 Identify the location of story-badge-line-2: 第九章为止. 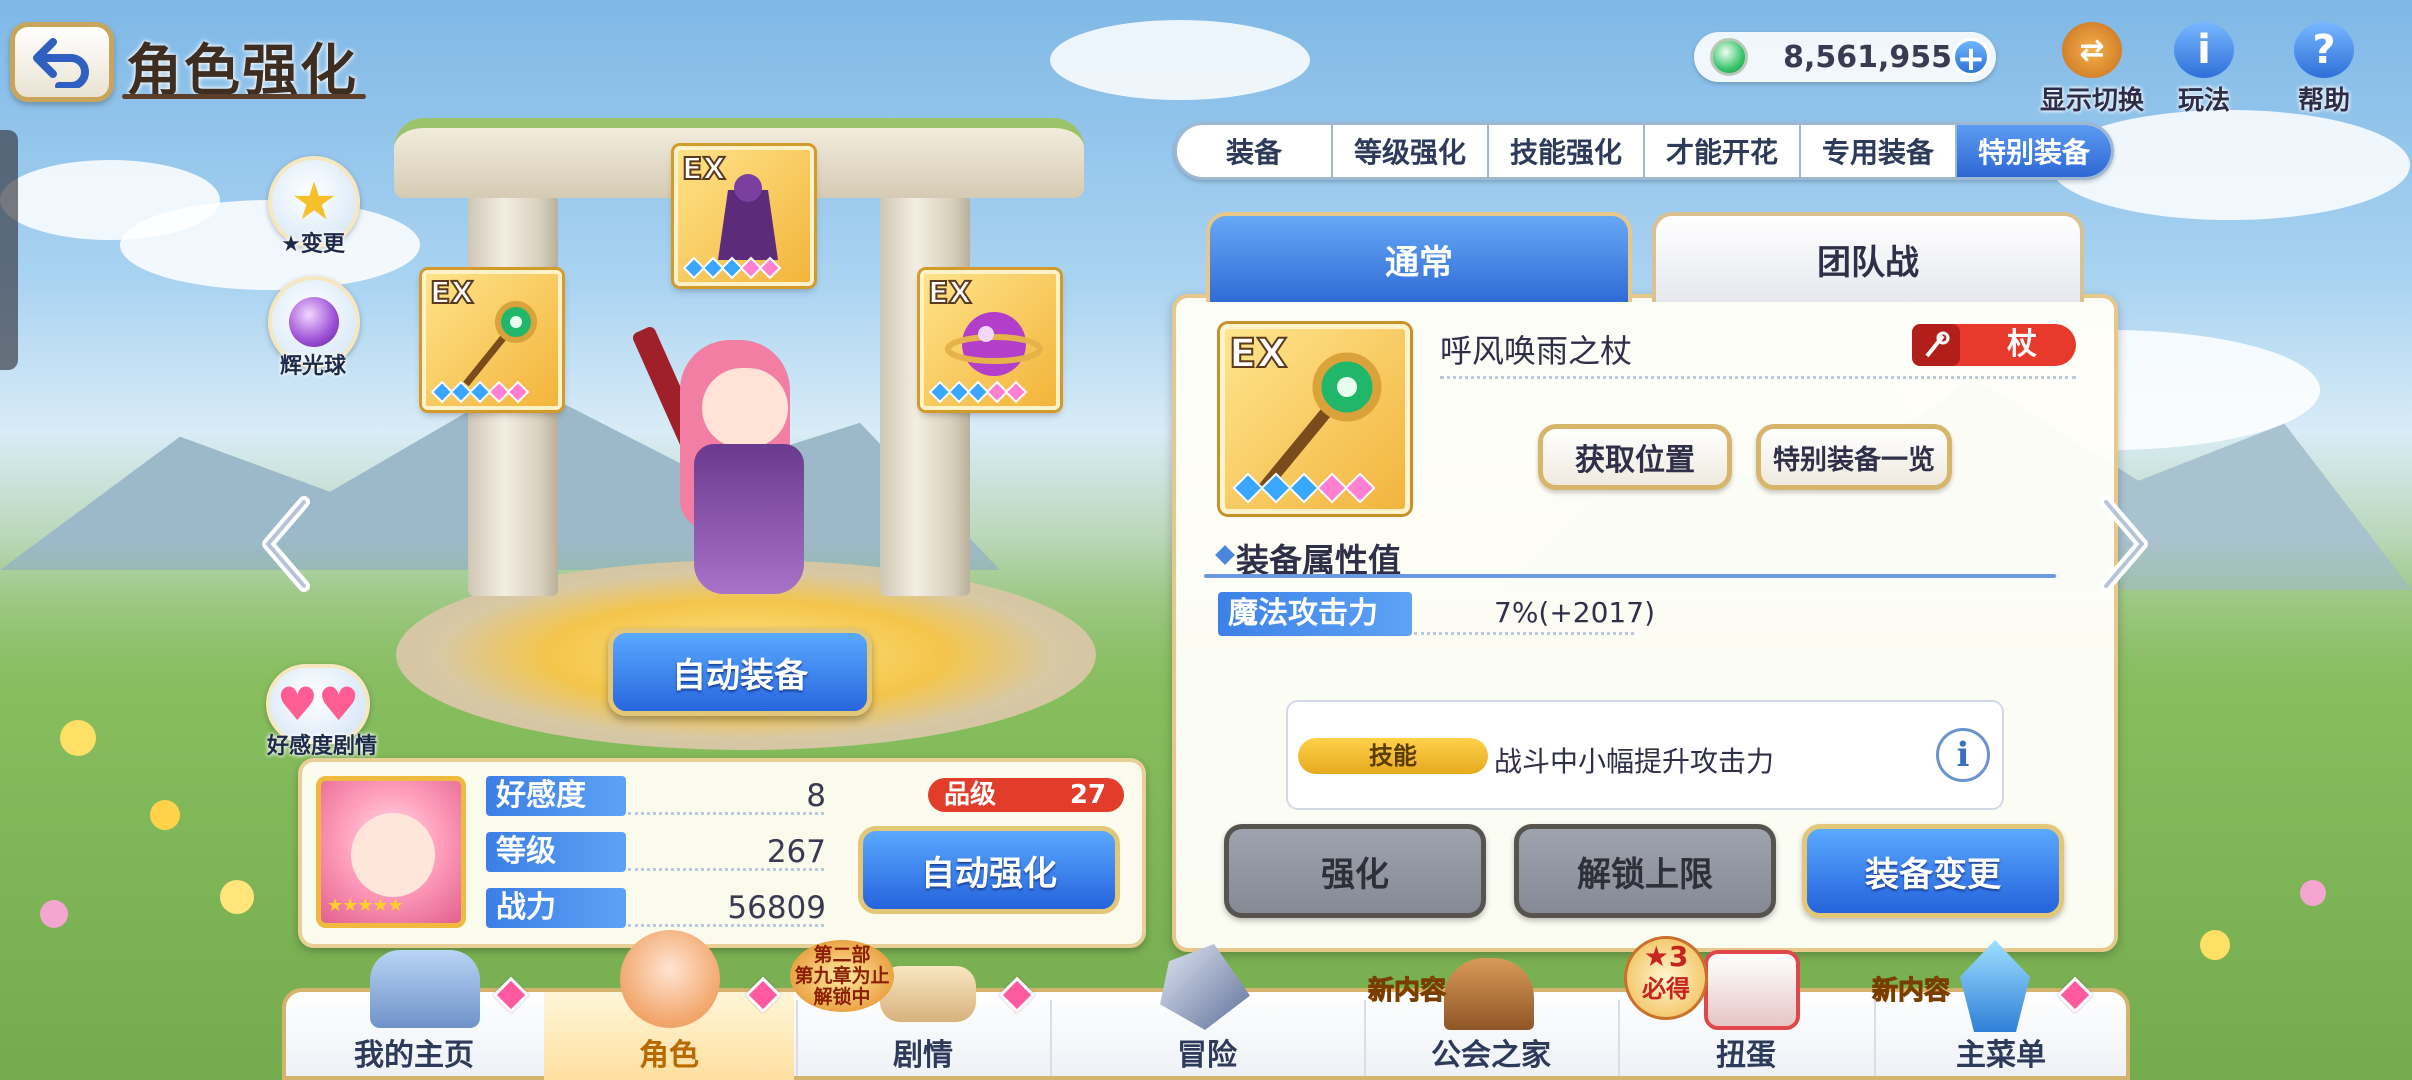
(842, 975).